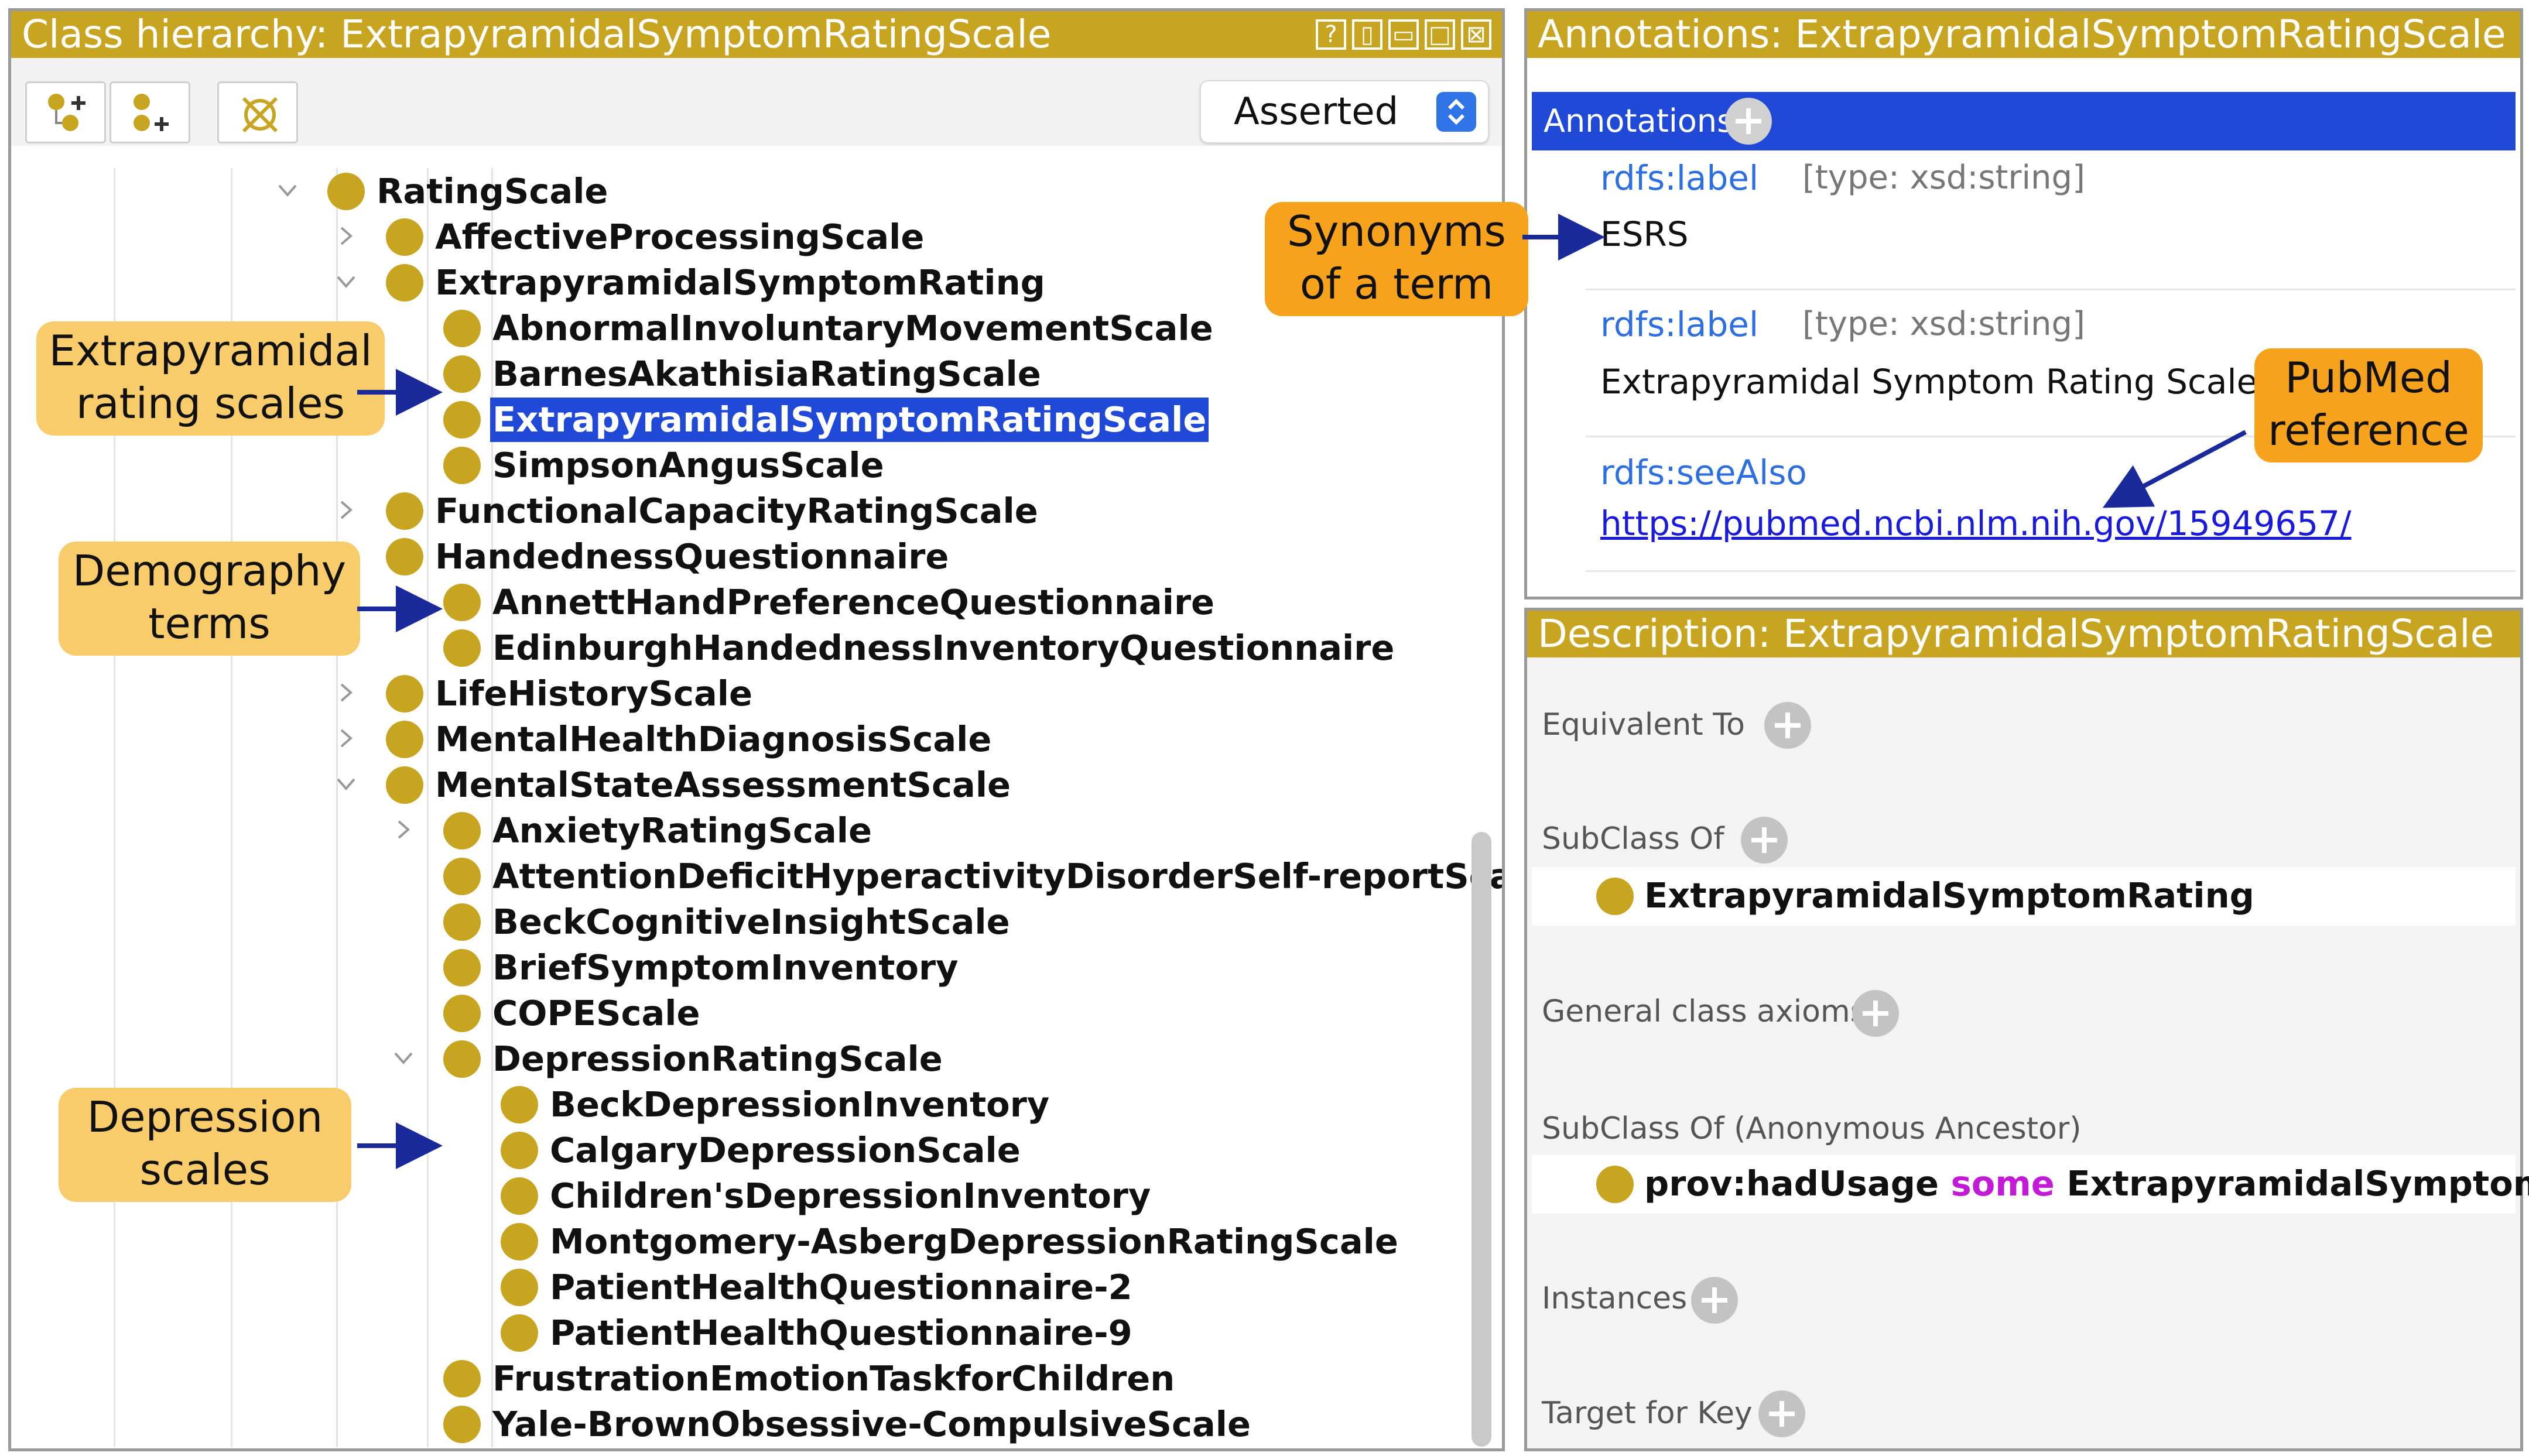 Image resolution: width=2529 pixels, height=1456 pixels. I want to click on arrow-pubmed, so click(2174, 469).